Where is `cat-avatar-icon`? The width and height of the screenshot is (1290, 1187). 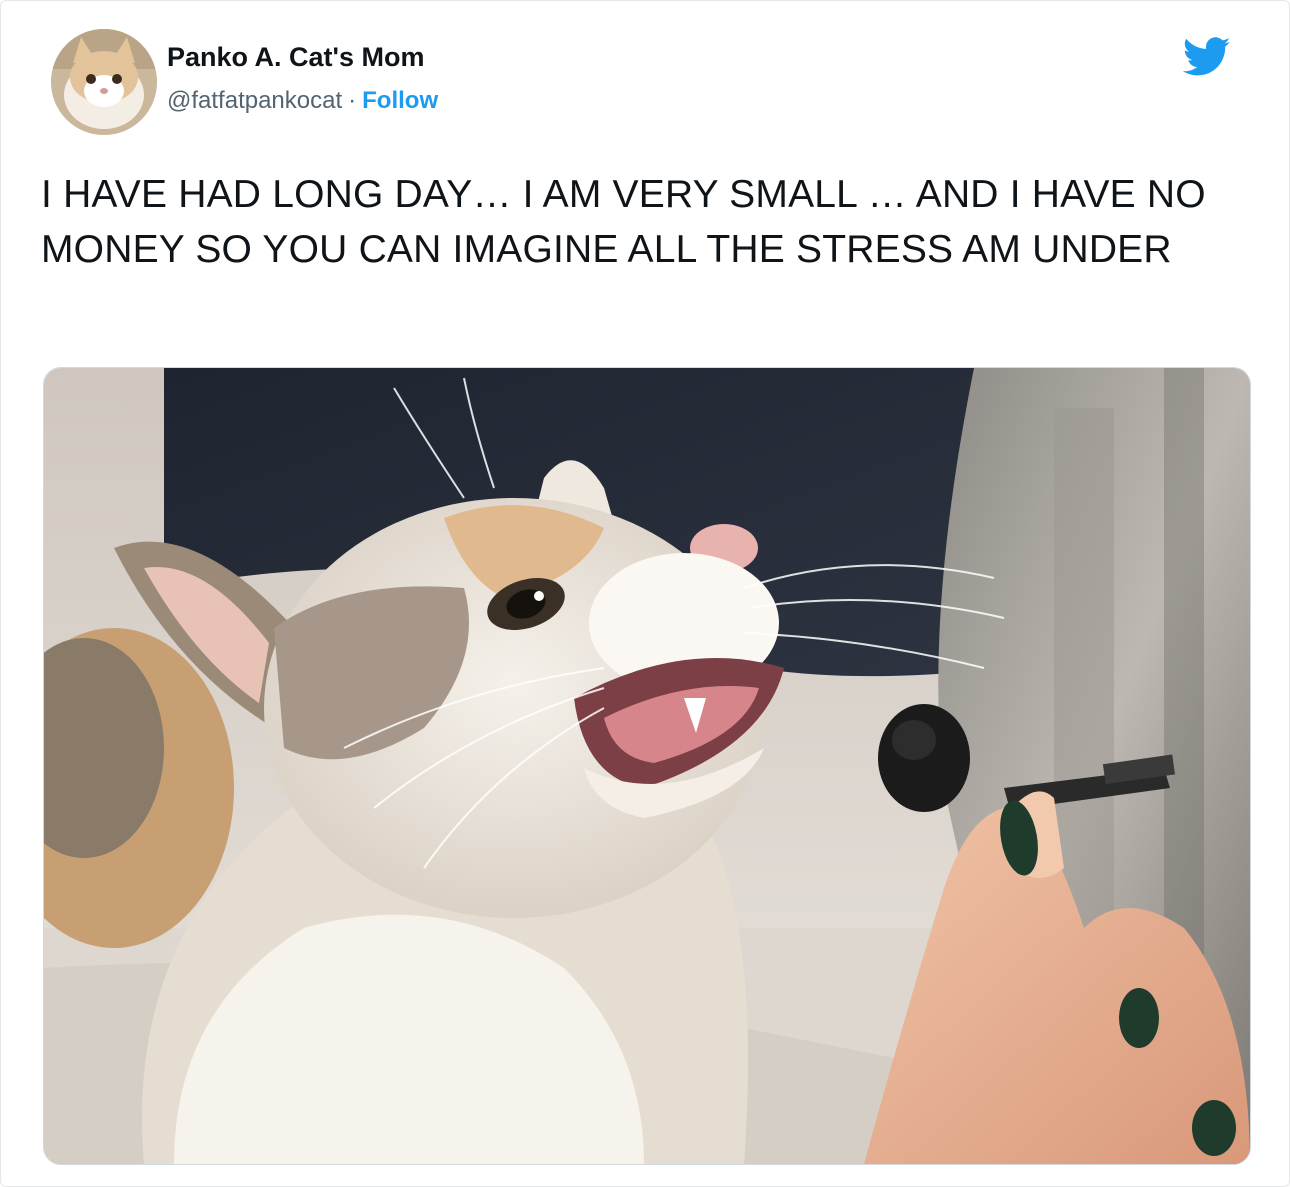 cat-avatar-icon is located at coordinates (104, 82).